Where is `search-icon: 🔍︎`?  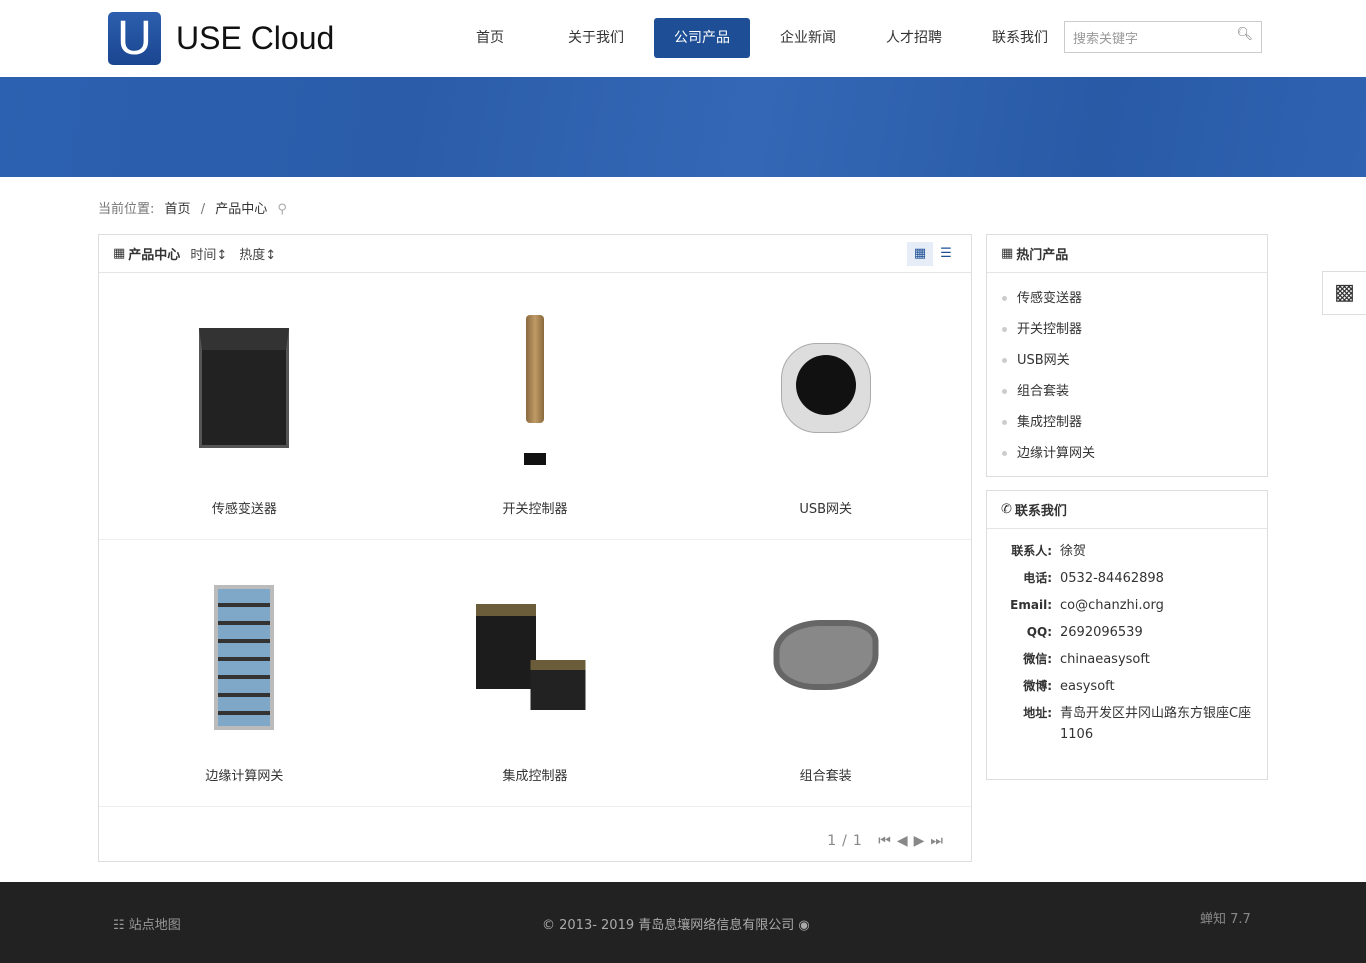
search-icon: 🔍︎ is located at coordinates (1244, 34).